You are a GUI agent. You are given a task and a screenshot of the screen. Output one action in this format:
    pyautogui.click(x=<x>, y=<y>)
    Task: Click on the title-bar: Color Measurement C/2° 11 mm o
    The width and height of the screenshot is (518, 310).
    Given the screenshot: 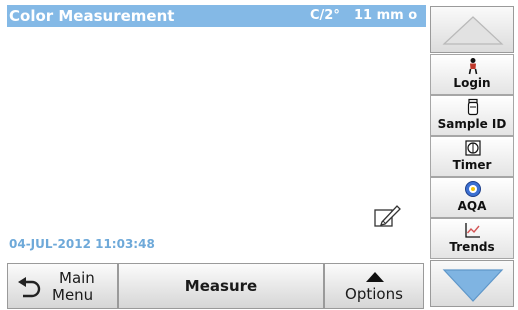 What is the action you would take?
    pyautogui.click(x=216, y=16)
    